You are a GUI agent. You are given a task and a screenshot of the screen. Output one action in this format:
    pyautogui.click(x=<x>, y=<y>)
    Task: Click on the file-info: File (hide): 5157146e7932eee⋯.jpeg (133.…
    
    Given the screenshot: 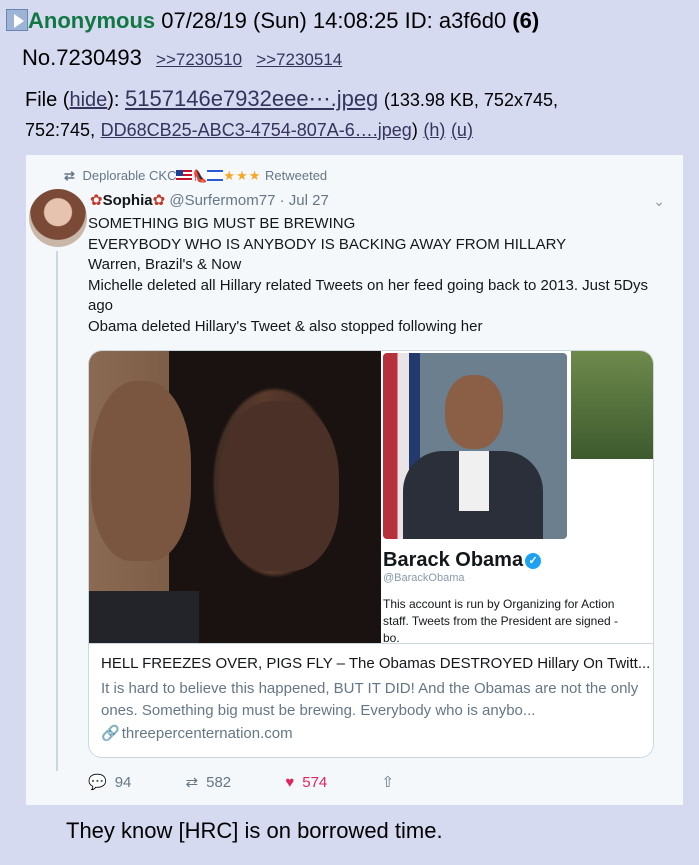 What is the action you would take?
    pyautogui.click(x=291, y=113)
    